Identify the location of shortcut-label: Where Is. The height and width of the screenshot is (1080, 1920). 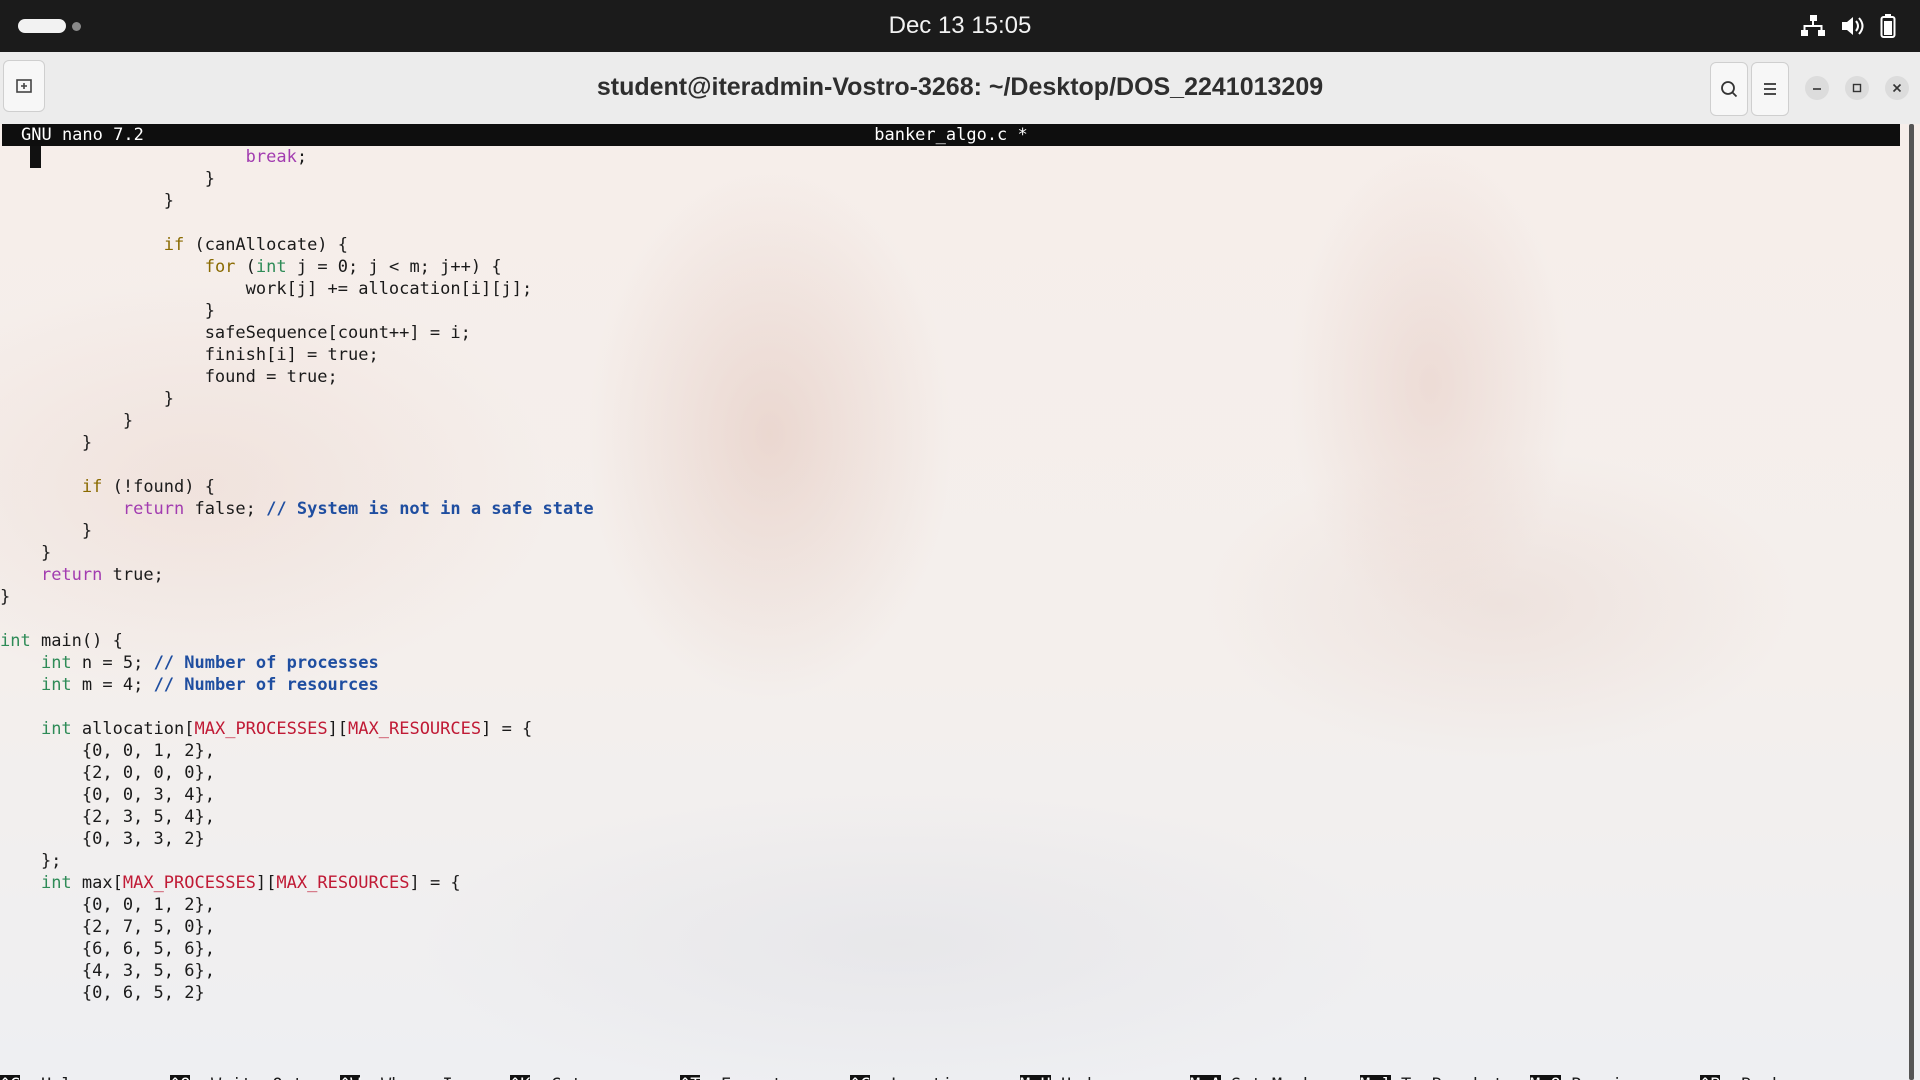
(422, 1077).